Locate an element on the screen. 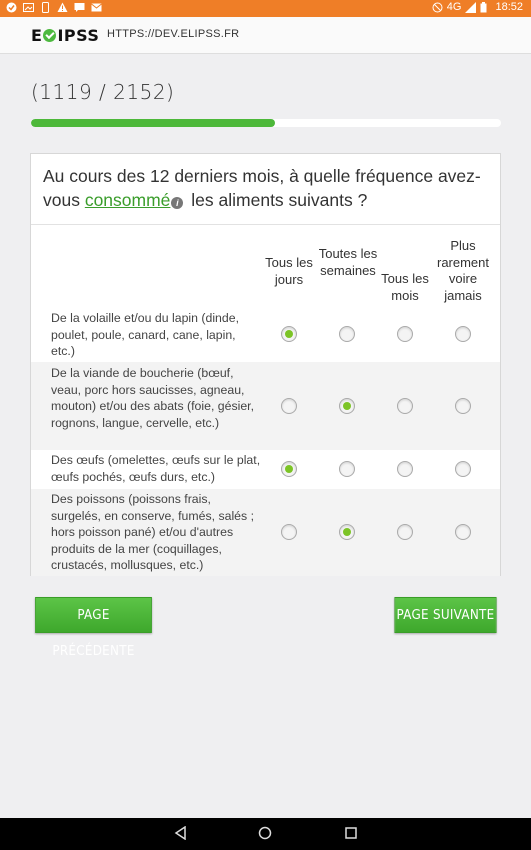 This screenshot has width=531, height=850. signal-icon is located at coordinates (471, 7).